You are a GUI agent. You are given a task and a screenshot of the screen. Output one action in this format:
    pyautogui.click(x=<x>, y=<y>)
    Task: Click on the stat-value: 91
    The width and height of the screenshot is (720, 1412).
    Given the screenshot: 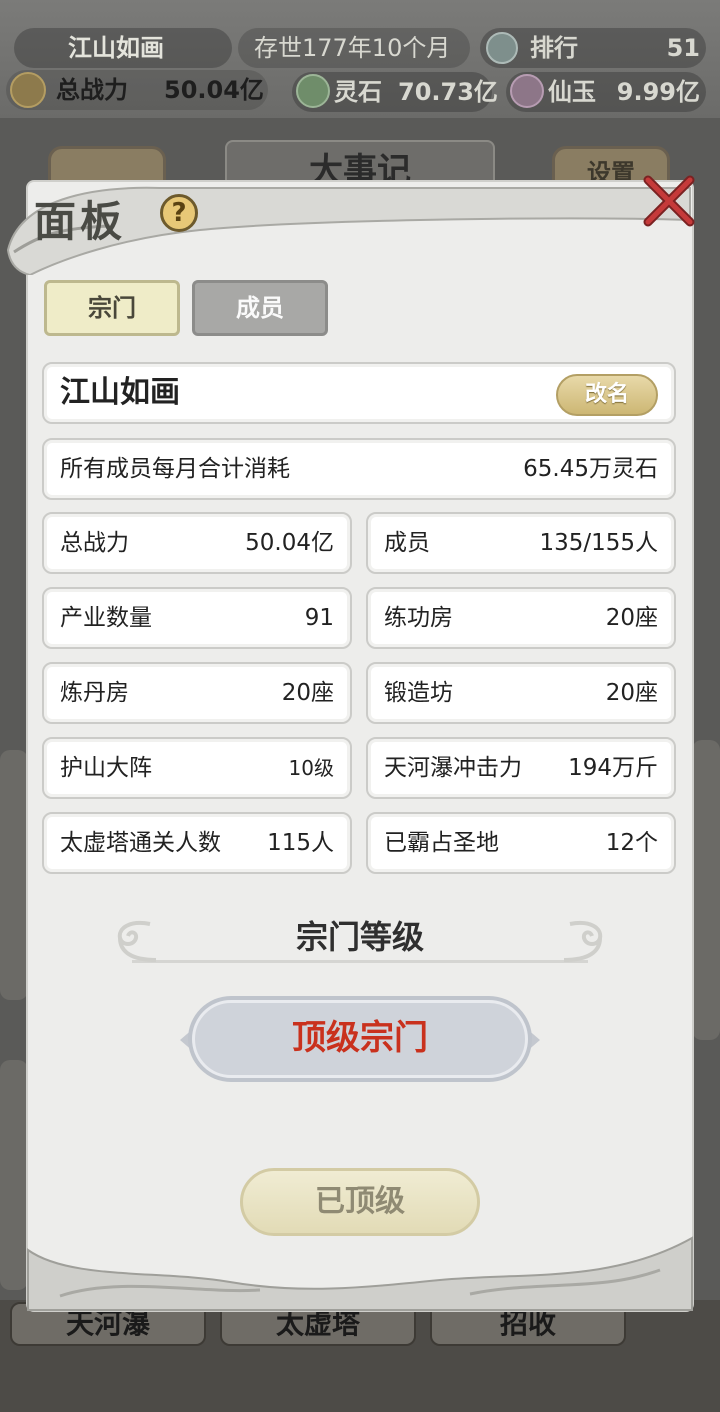 What is the action you would take?
    pyautogui.click(x=319, y=618)
    